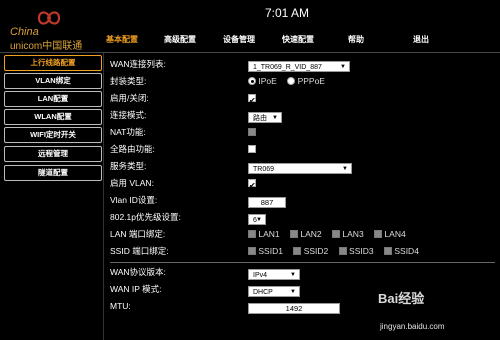 The width and height of the screenshot is (500, 340). I want to click on ssid1-checkbox, so click(252, 251).